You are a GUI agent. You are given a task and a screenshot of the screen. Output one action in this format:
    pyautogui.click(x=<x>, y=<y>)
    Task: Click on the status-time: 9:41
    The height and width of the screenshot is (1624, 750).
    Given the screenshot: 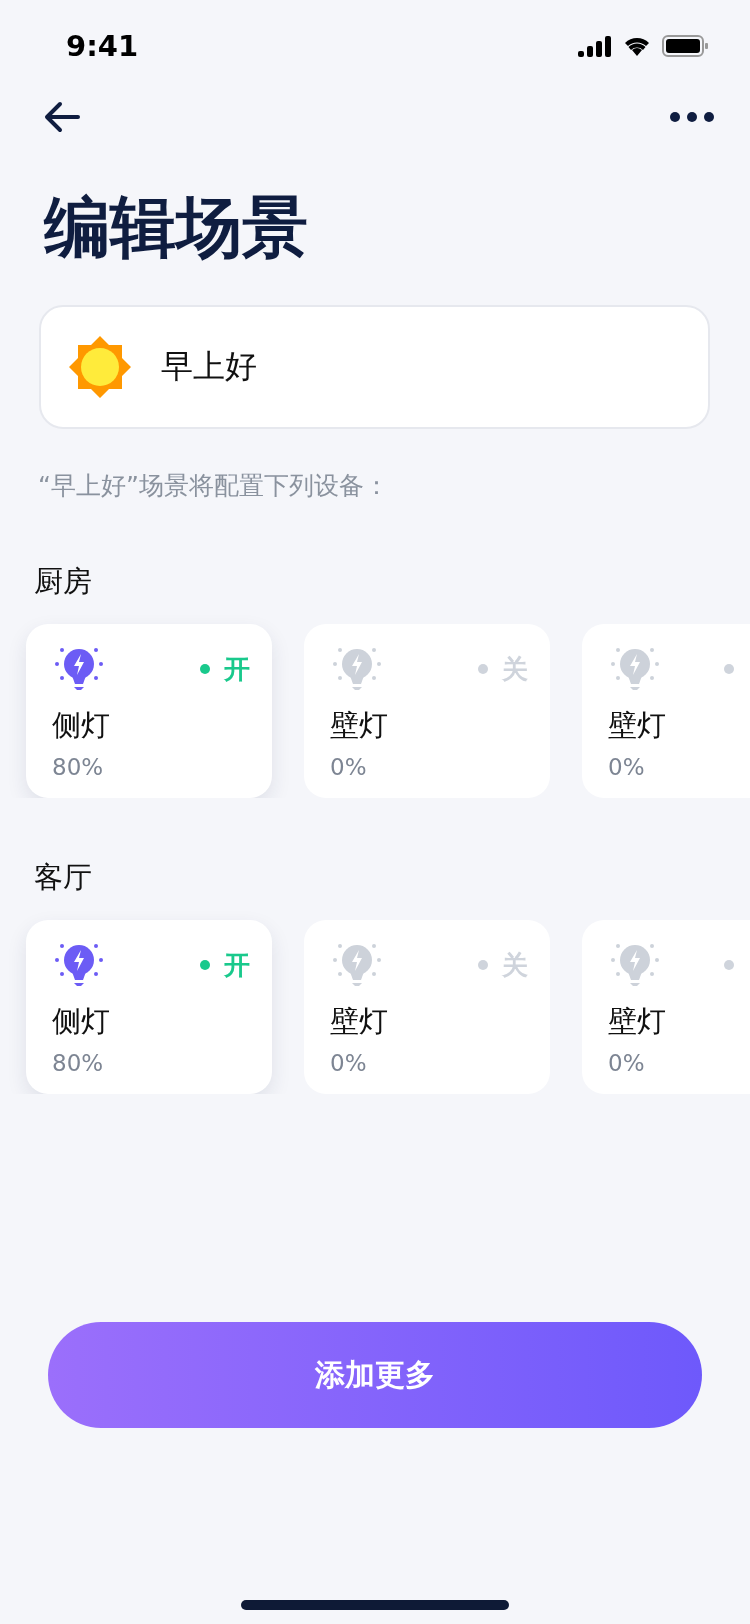 What is the action you would take?
    pyautogui.click(x=102, y=46)
    